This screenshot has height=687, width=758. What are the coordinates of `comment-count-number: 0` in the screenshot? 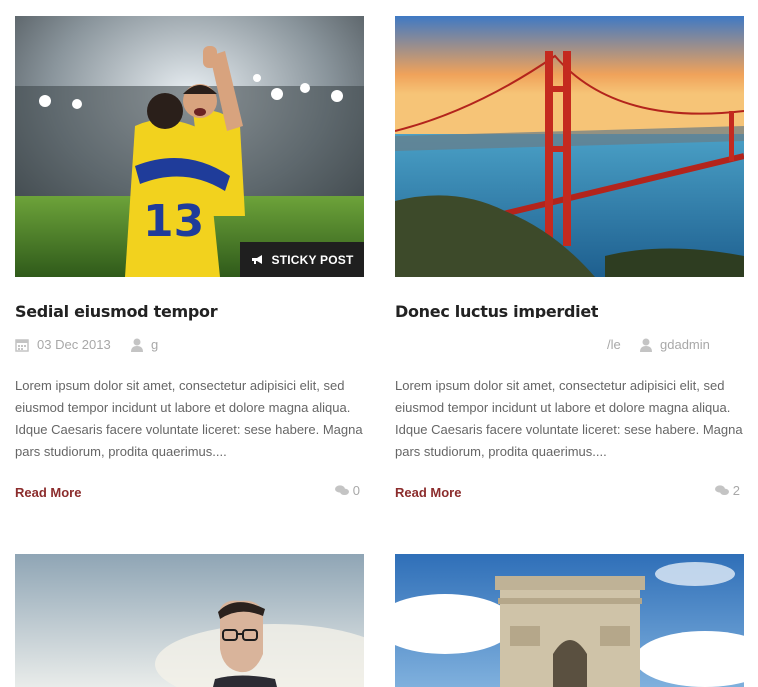 It's located at (356, 490).